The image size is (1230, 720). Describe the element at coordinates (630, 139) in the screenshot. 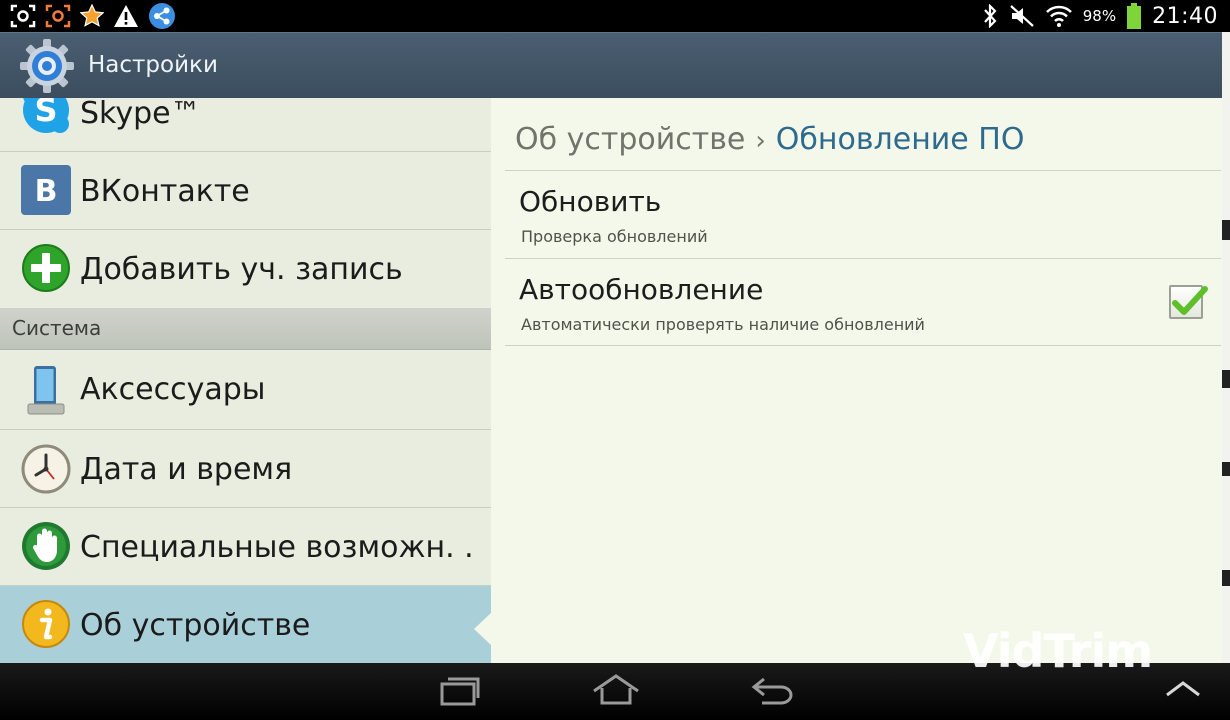

I see `breadcrumb-parent: Об устройстве` at that location.